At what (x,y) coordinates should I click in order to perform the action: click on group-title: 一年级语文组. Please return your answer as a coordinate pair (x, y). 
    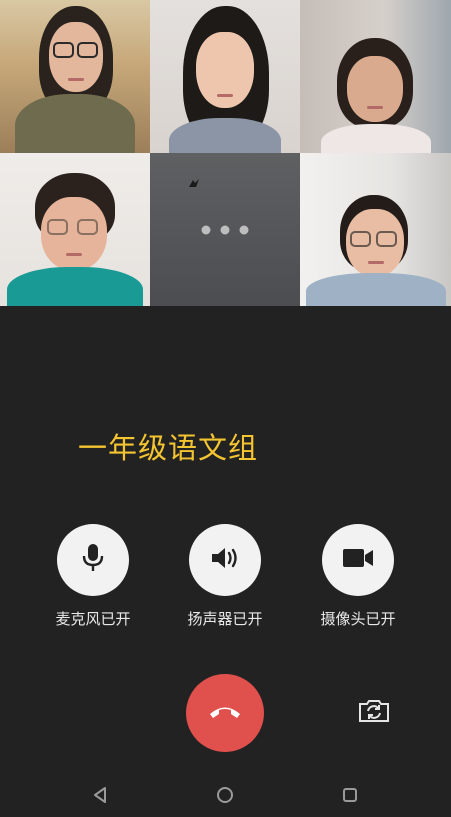
    Looking at the image, I should click on (168, 448).